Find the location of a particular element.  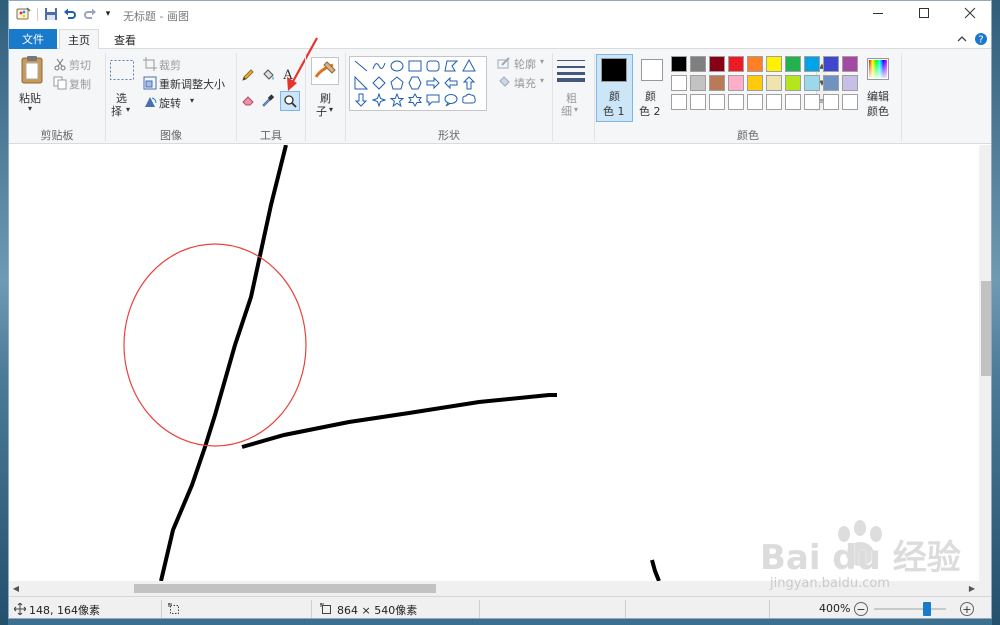

pencil-icon is located at coordinates (248, 75).